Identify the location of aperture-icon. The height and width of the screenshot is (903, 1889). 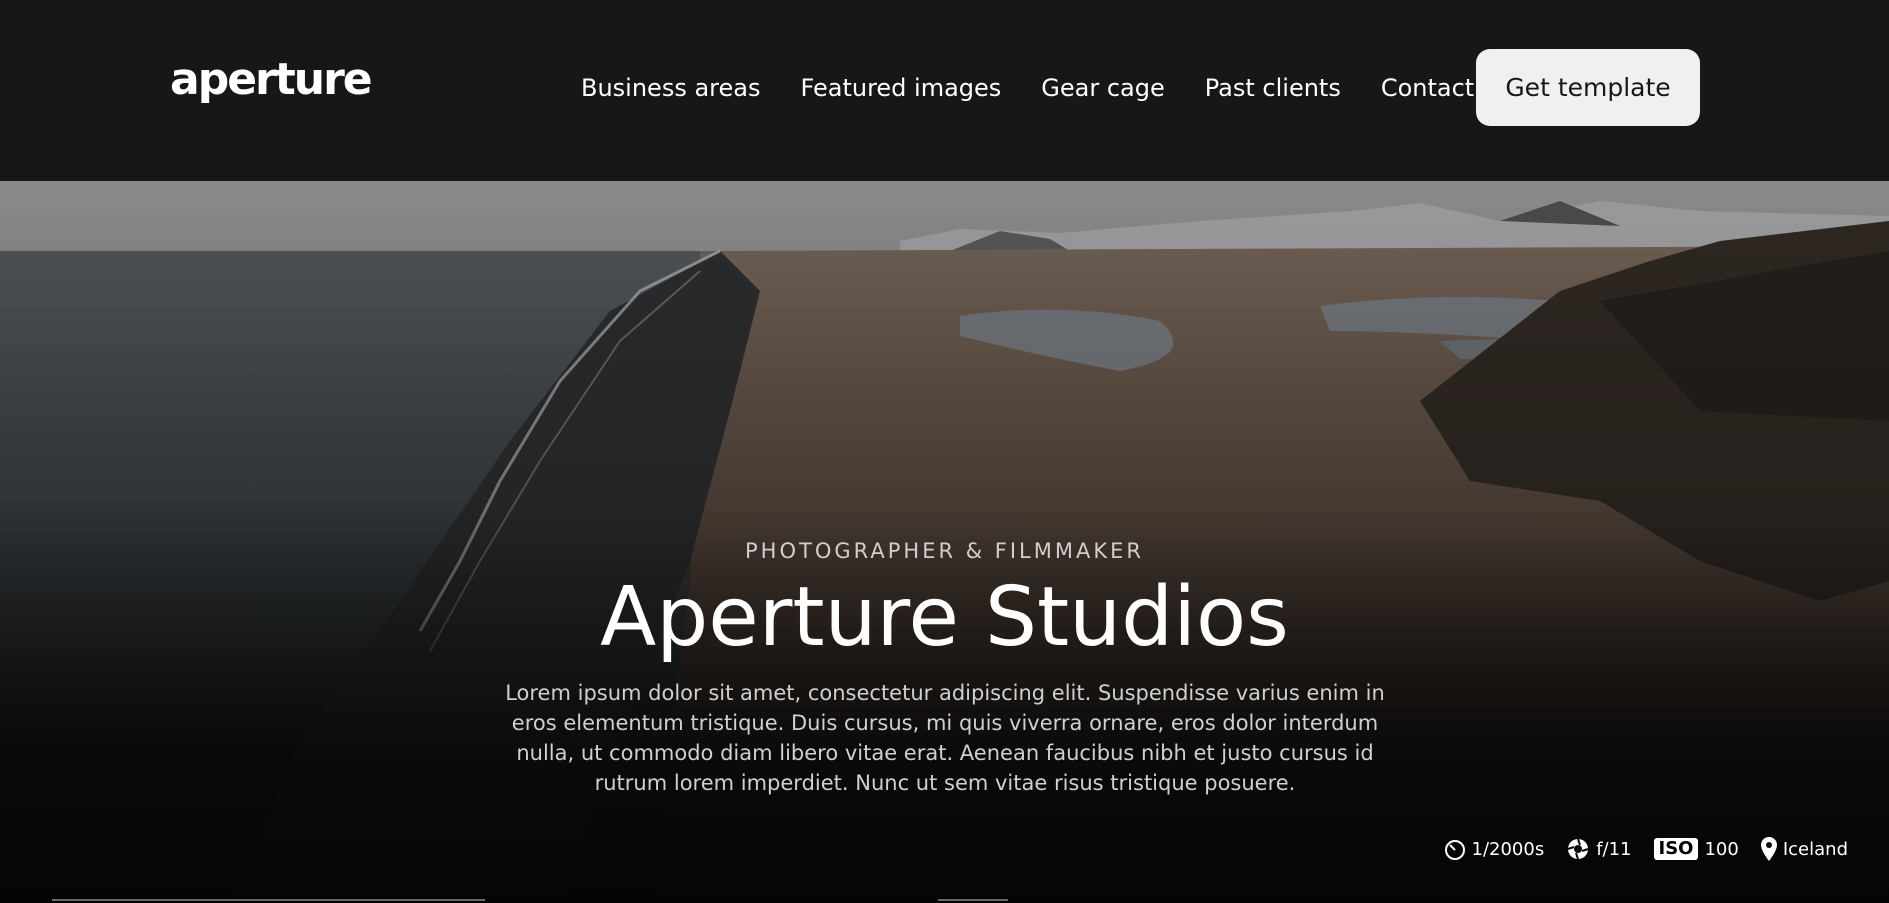
(1578, 849).